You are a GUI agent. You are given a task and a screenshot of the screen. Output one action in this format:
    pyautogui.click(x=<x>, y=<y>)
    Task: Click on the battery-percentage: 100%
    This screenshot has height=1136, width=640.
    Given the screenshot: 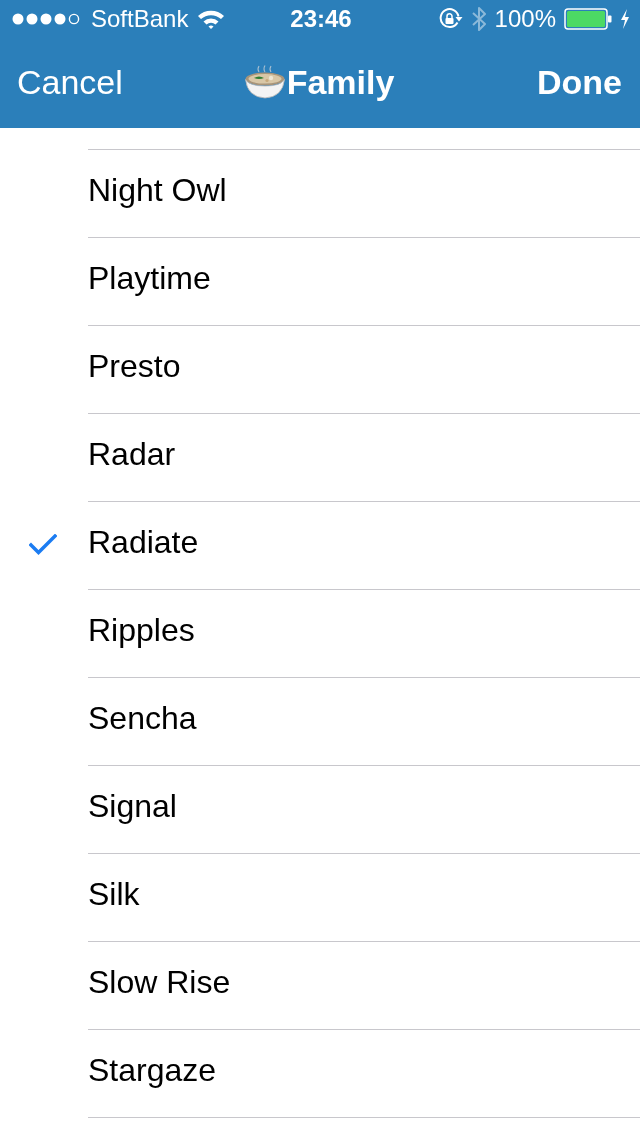 What is the action you would take?
    pyautogui.click(x=525, y=18)
    